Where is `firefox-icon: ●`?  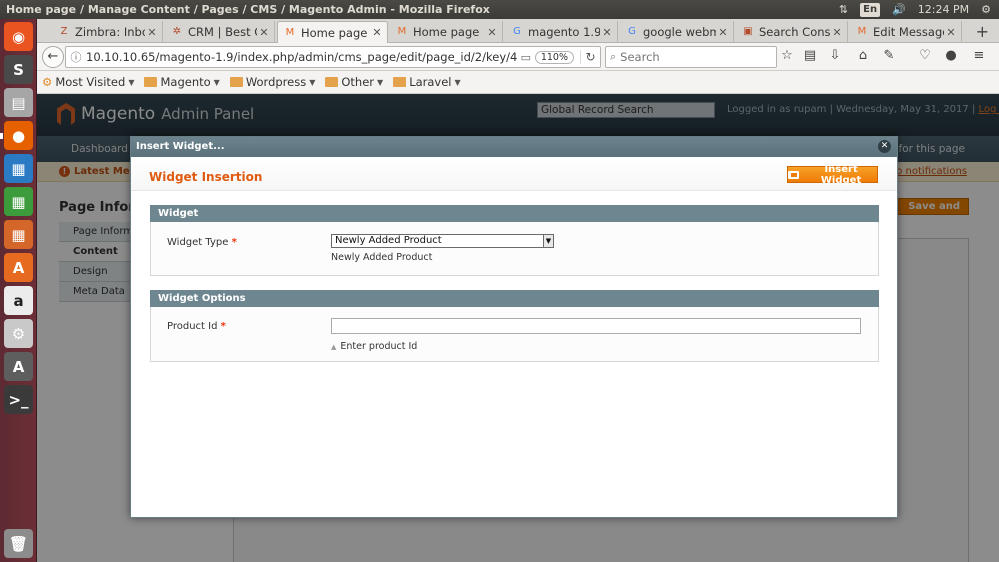
firefox-icon: ● is located at coordinates (18, 135).